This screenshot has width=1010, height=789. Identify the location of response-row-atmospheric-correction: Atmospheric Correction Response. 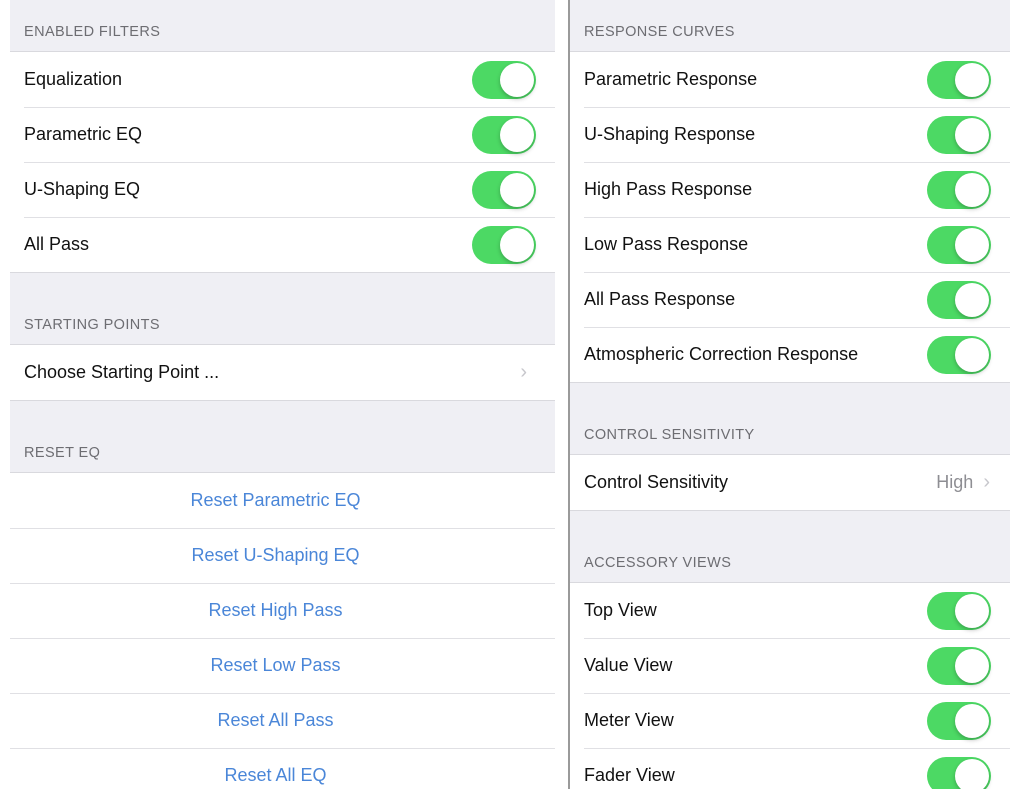
(790, 354).